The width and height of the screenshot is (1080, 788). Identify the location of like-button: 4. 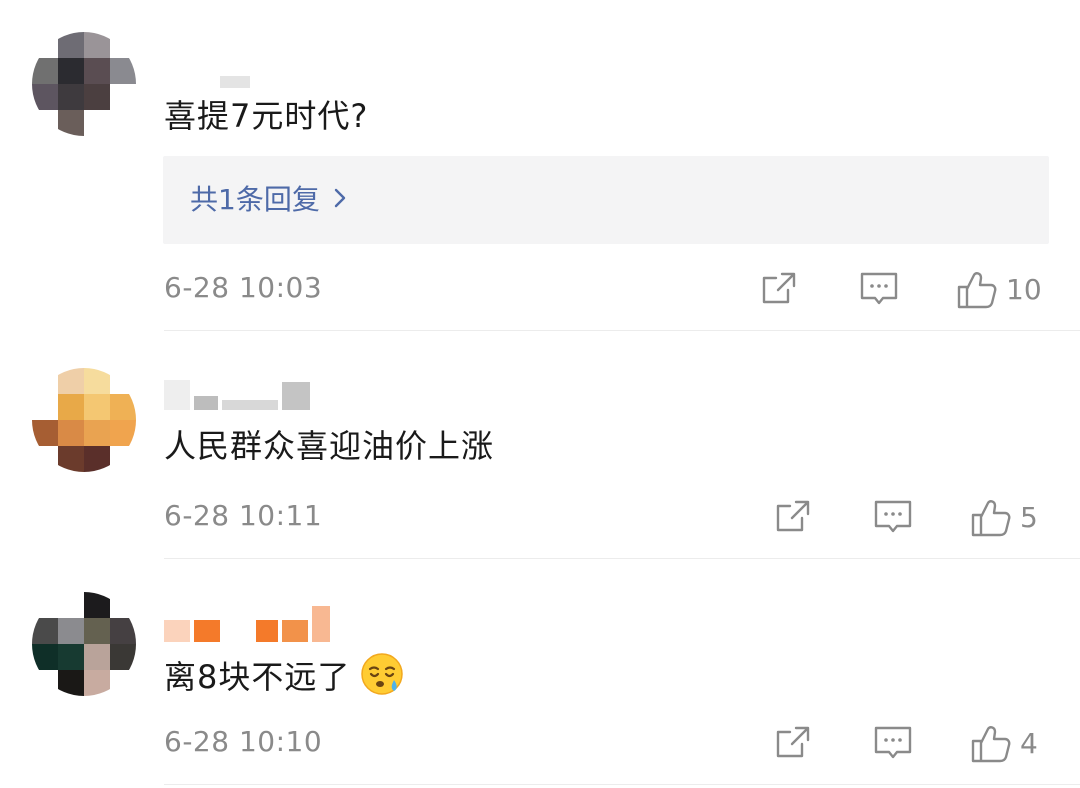
(1004, 744).